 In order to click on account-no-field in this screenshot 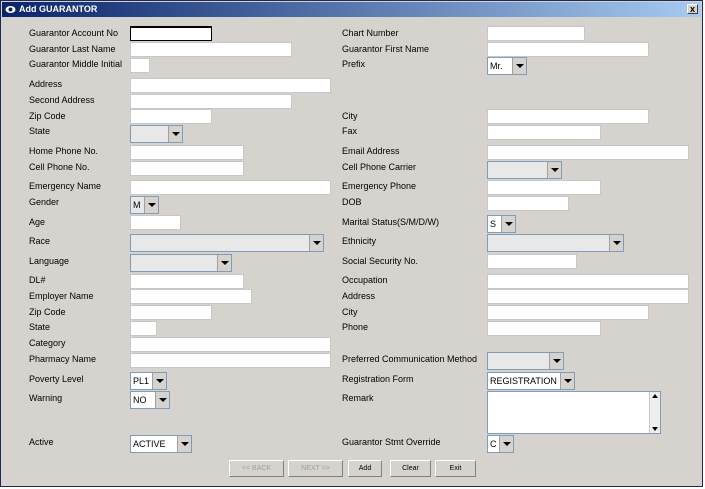, I will do `click(171, 33)`.